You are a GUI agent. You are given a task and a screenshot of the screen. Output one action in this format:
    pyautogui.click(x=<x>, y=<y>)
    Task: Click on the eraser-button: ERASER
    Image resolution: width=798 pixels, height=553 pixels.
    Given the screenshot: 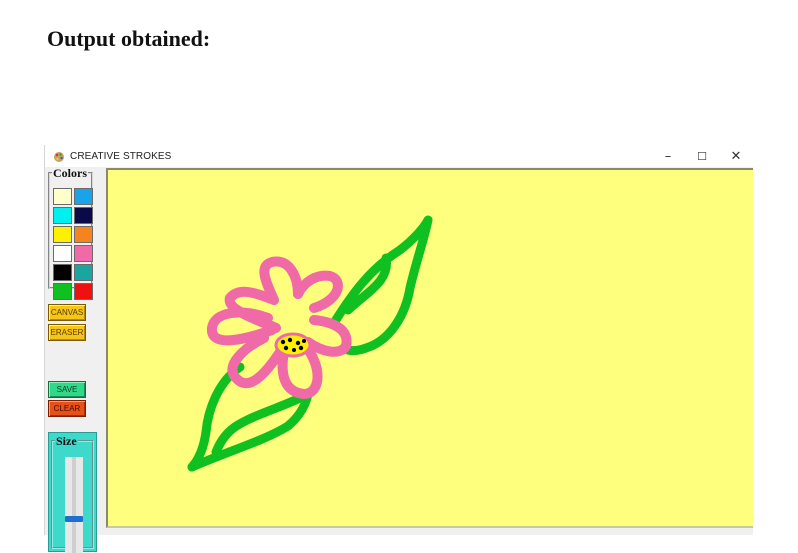 What is the action you would take?
    pyautogui.click(x=67, y=332)
    